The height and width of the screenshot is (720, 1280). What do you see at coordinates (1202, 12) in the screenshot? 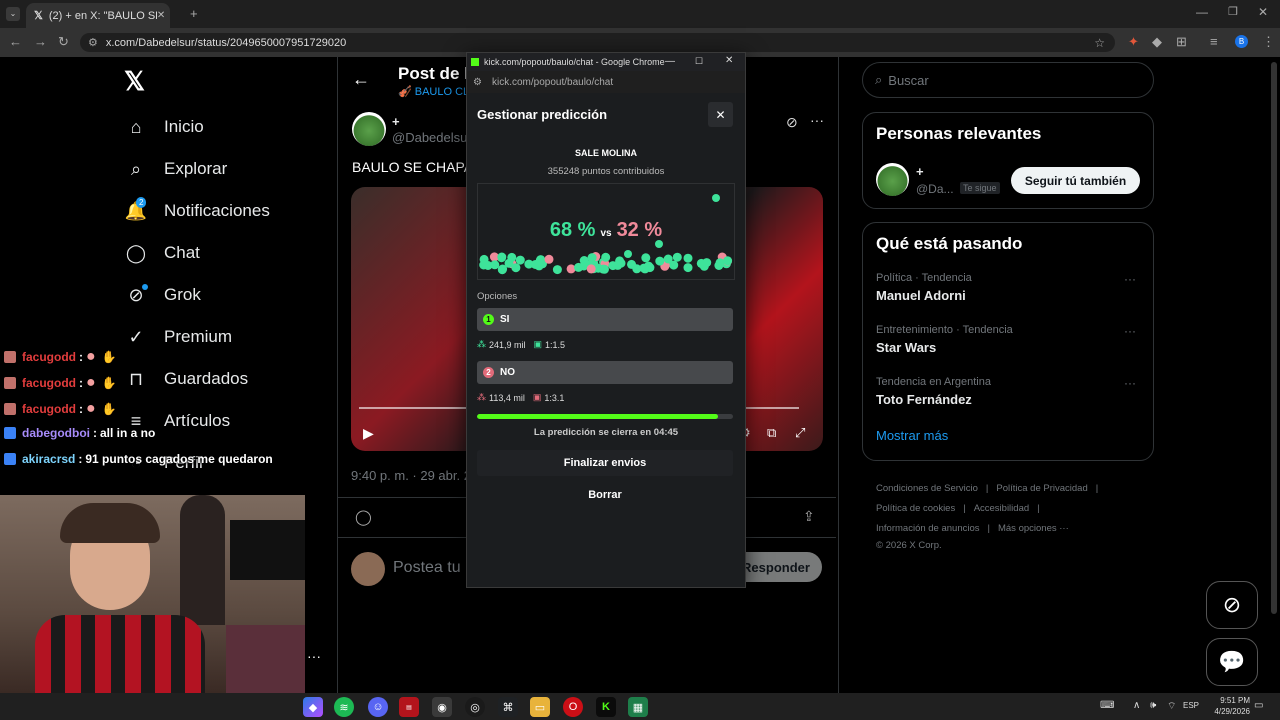
I see `minimize-icon: —` at bounding box center [1202, 12].